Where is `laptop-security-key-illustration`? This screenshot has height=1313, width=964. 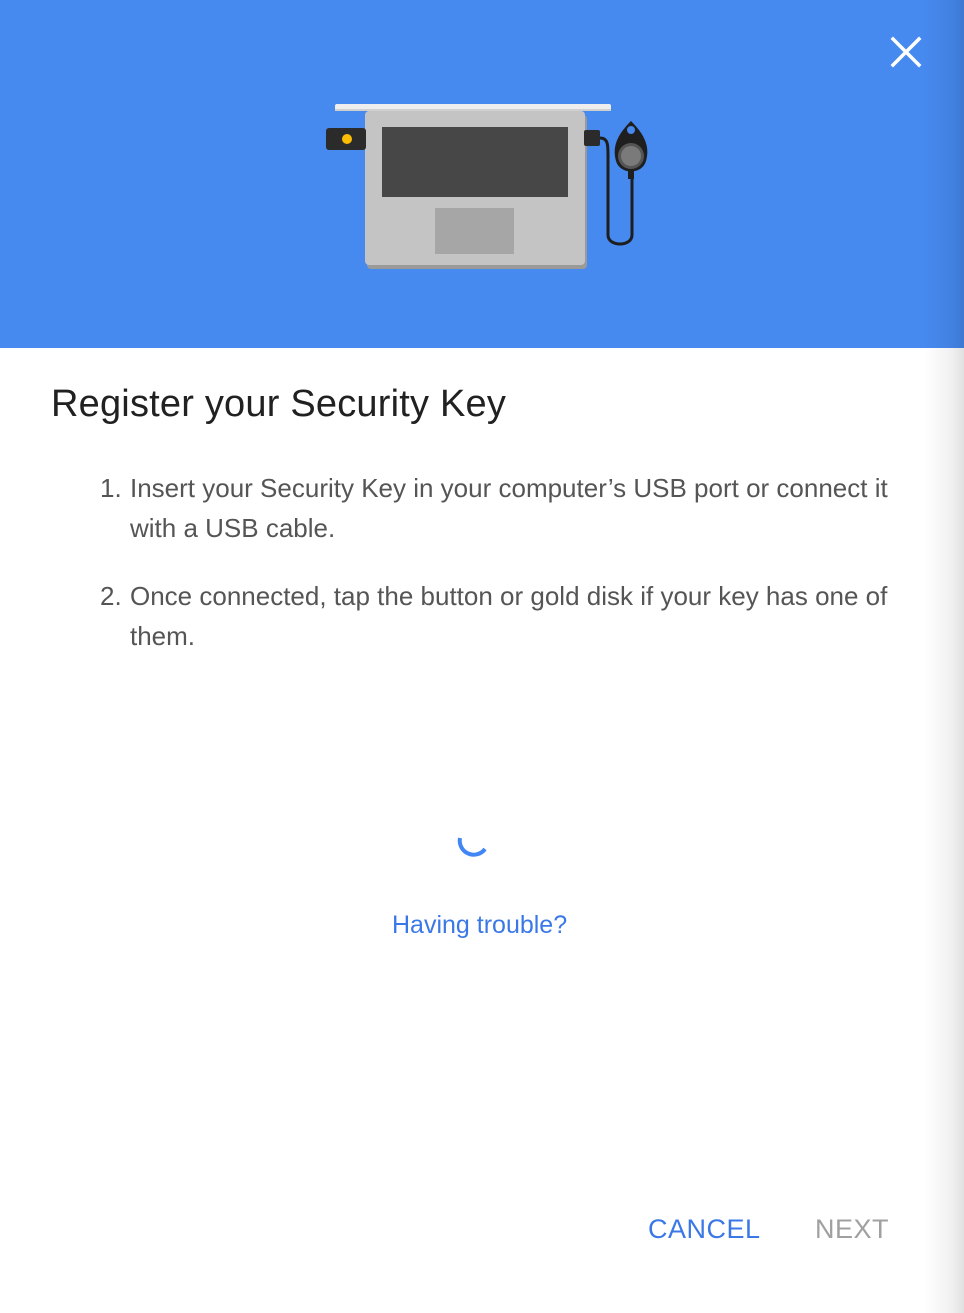 laptop-security-key-illustration is located at coordinates (487, 186).